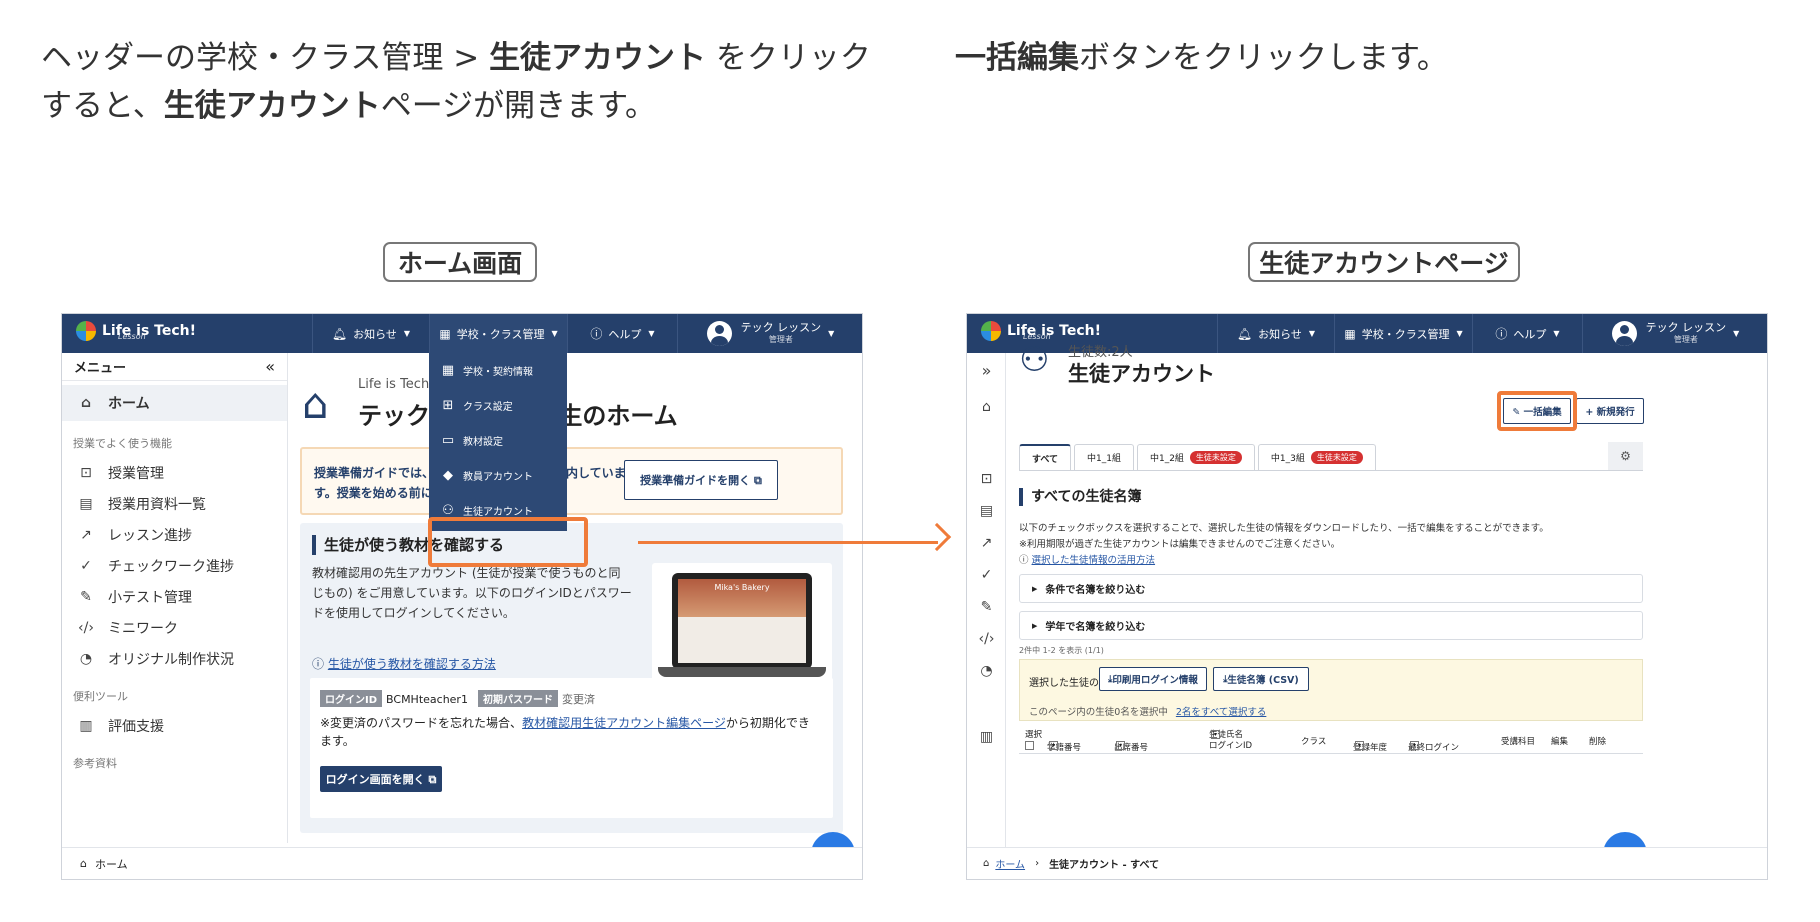 The height and width of the screenshot is (922, 1820). I want to click on sidebar-item-quiz: ✎ 小テスト管理, so click(174, 596).